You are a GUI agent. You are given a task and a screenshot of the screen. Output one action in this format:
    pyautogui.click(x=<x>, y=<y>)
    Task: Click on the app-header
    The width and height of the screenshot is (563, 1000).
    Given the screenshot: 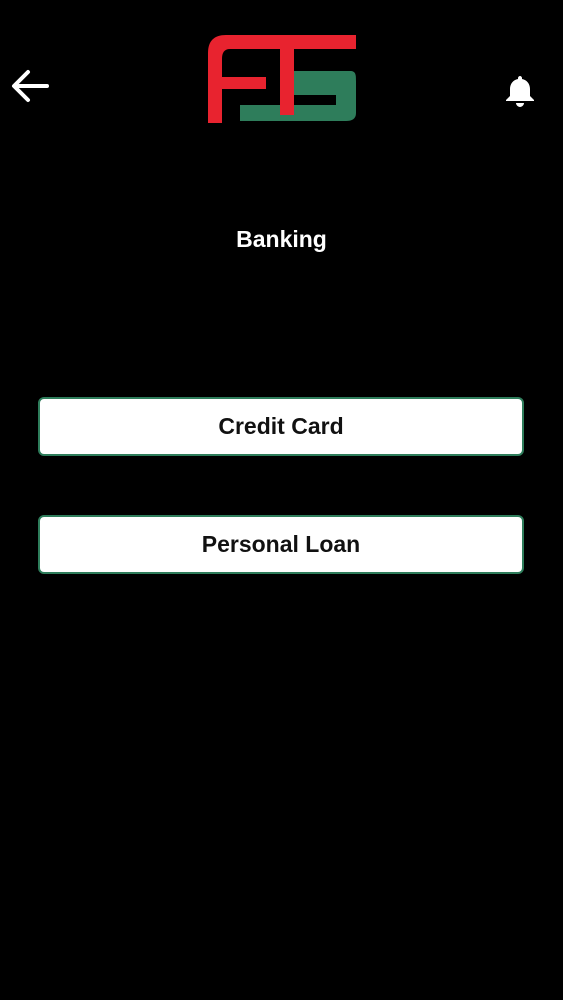 What is the action you would take?
    pyautogui.click(x=281, y=70)
    